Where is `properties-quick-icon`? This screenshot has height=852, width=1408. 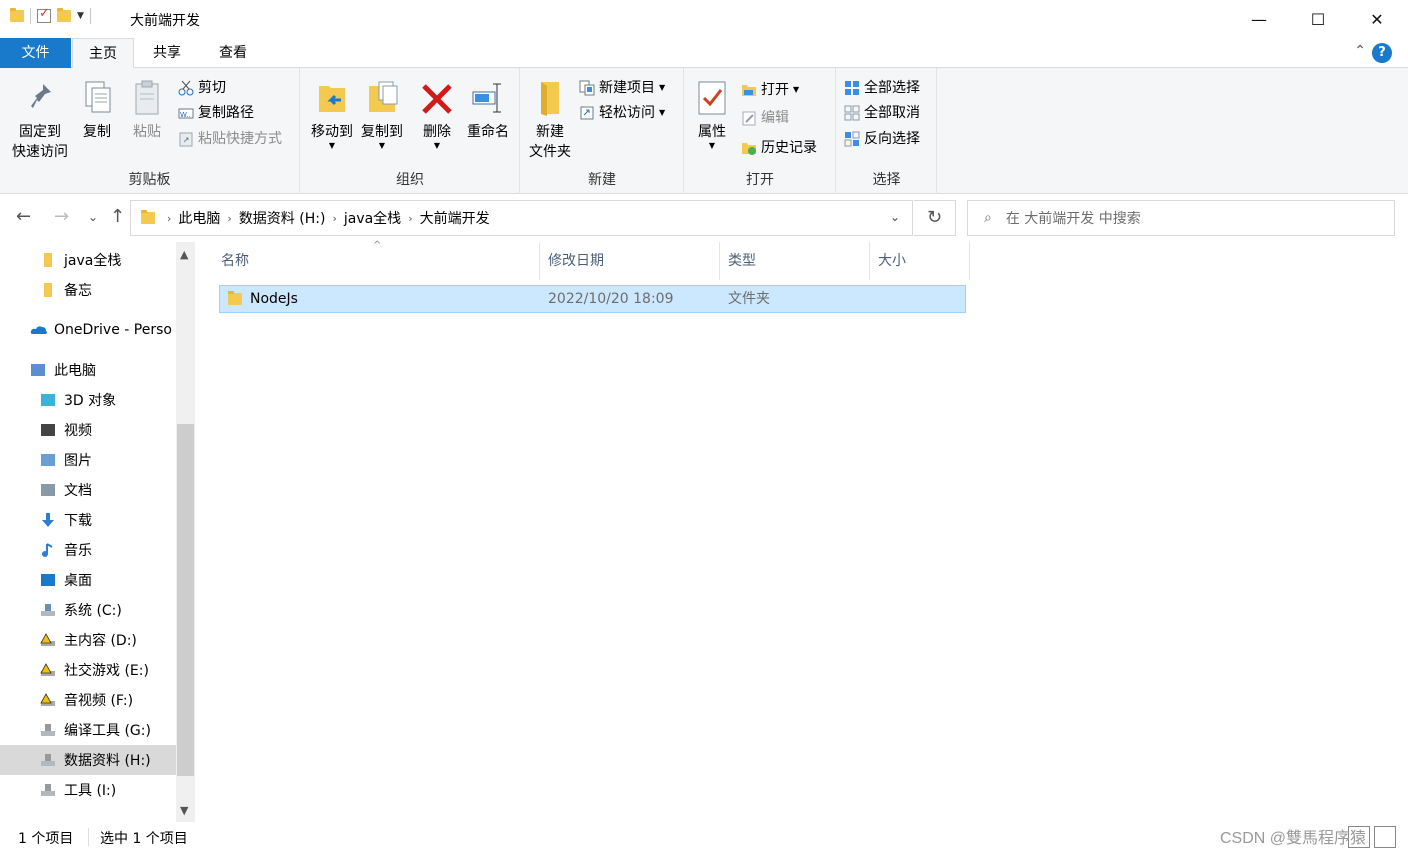 properties-quick-icon is located at coordinates (44, 14).